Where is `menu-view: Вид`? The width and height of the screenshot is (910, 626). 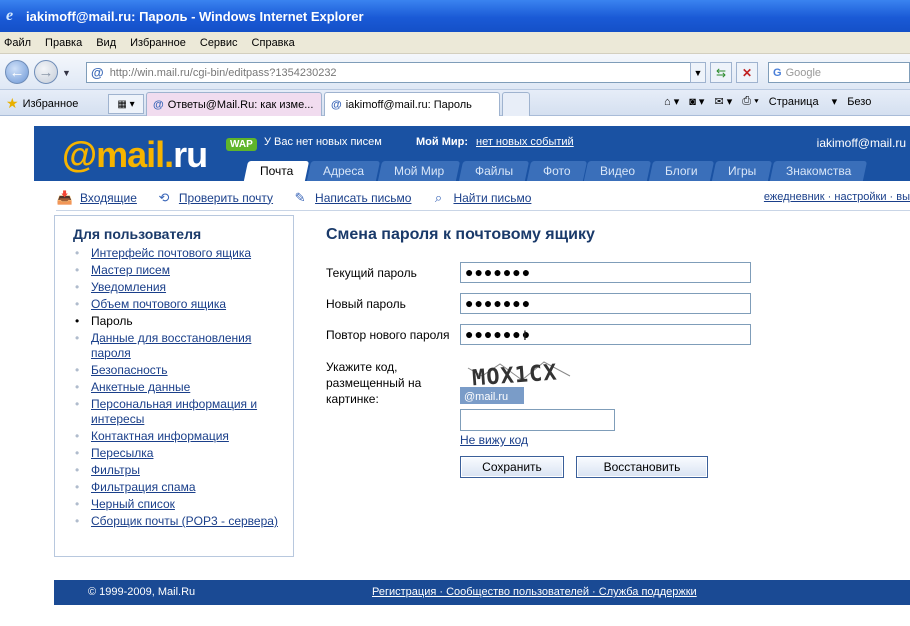 menu-view: Вид is located at coordinates (106, 43).